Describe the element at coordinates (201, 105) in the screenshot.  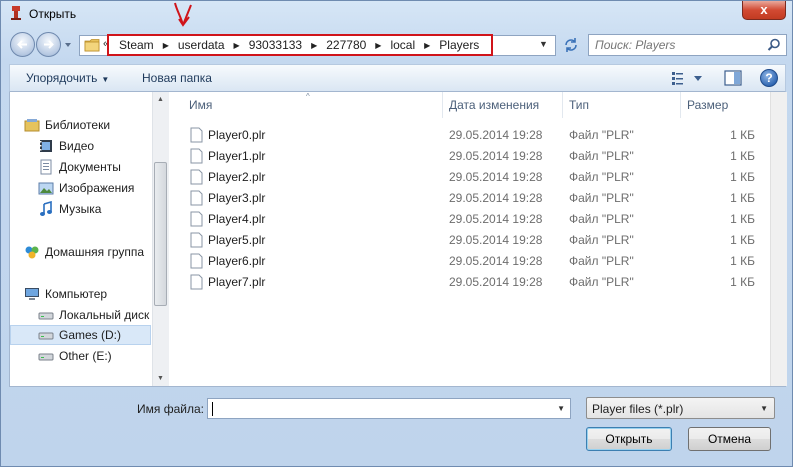
I see `column-label: Имя` at that location.